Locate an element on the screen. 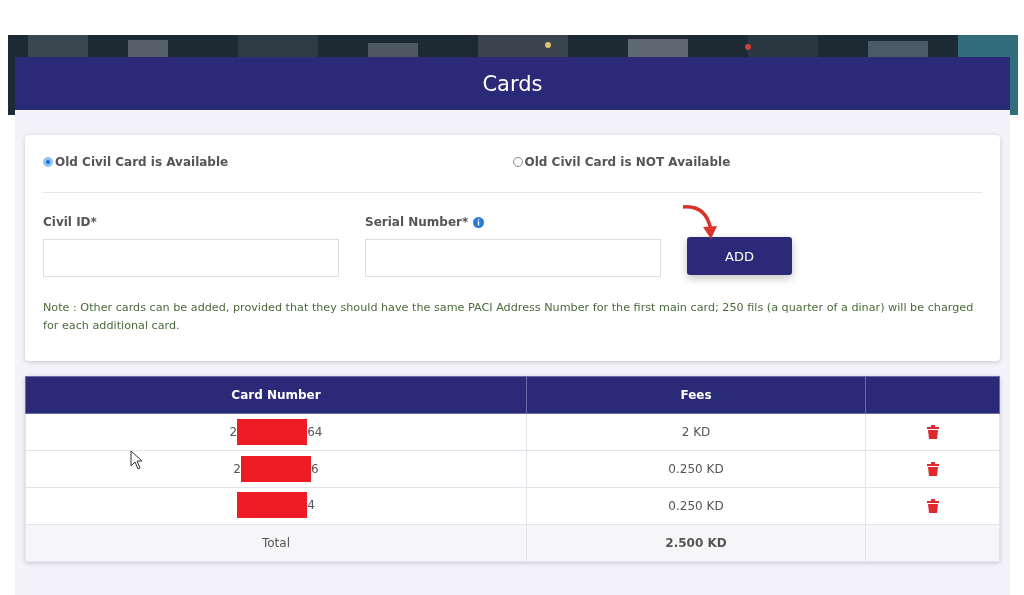  table-cell: 2.500 KD is located at coordinates (696, 543).